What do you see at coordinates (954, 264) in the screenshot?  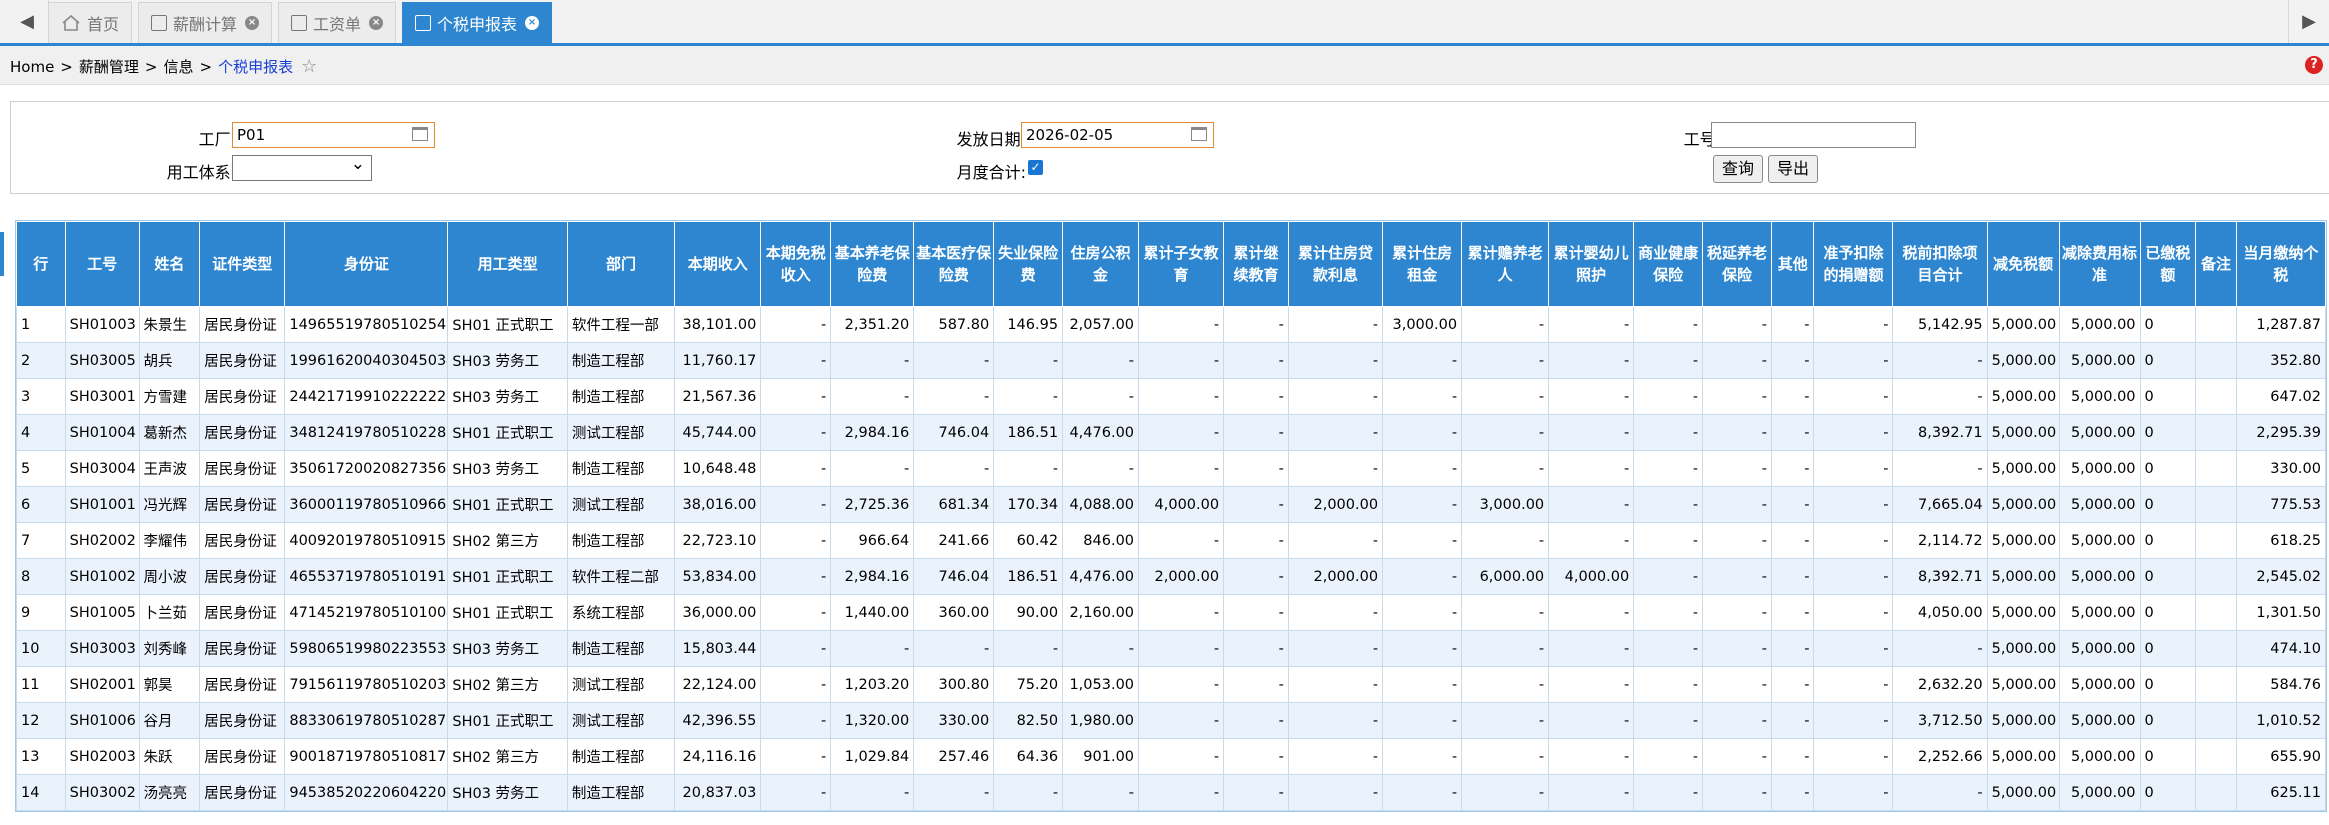 I see `column-header: 基本医疗保险费` at bounding box center [954, 264].